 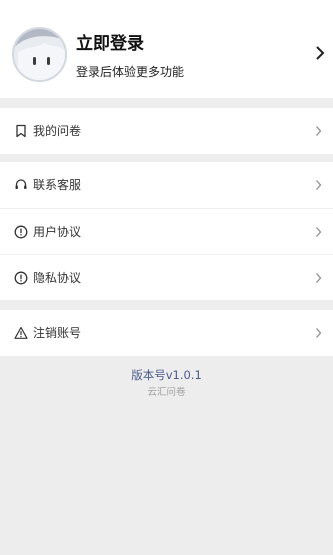 I want to click on menu-item-label: 隐私协议, so click(x=57, y=277).